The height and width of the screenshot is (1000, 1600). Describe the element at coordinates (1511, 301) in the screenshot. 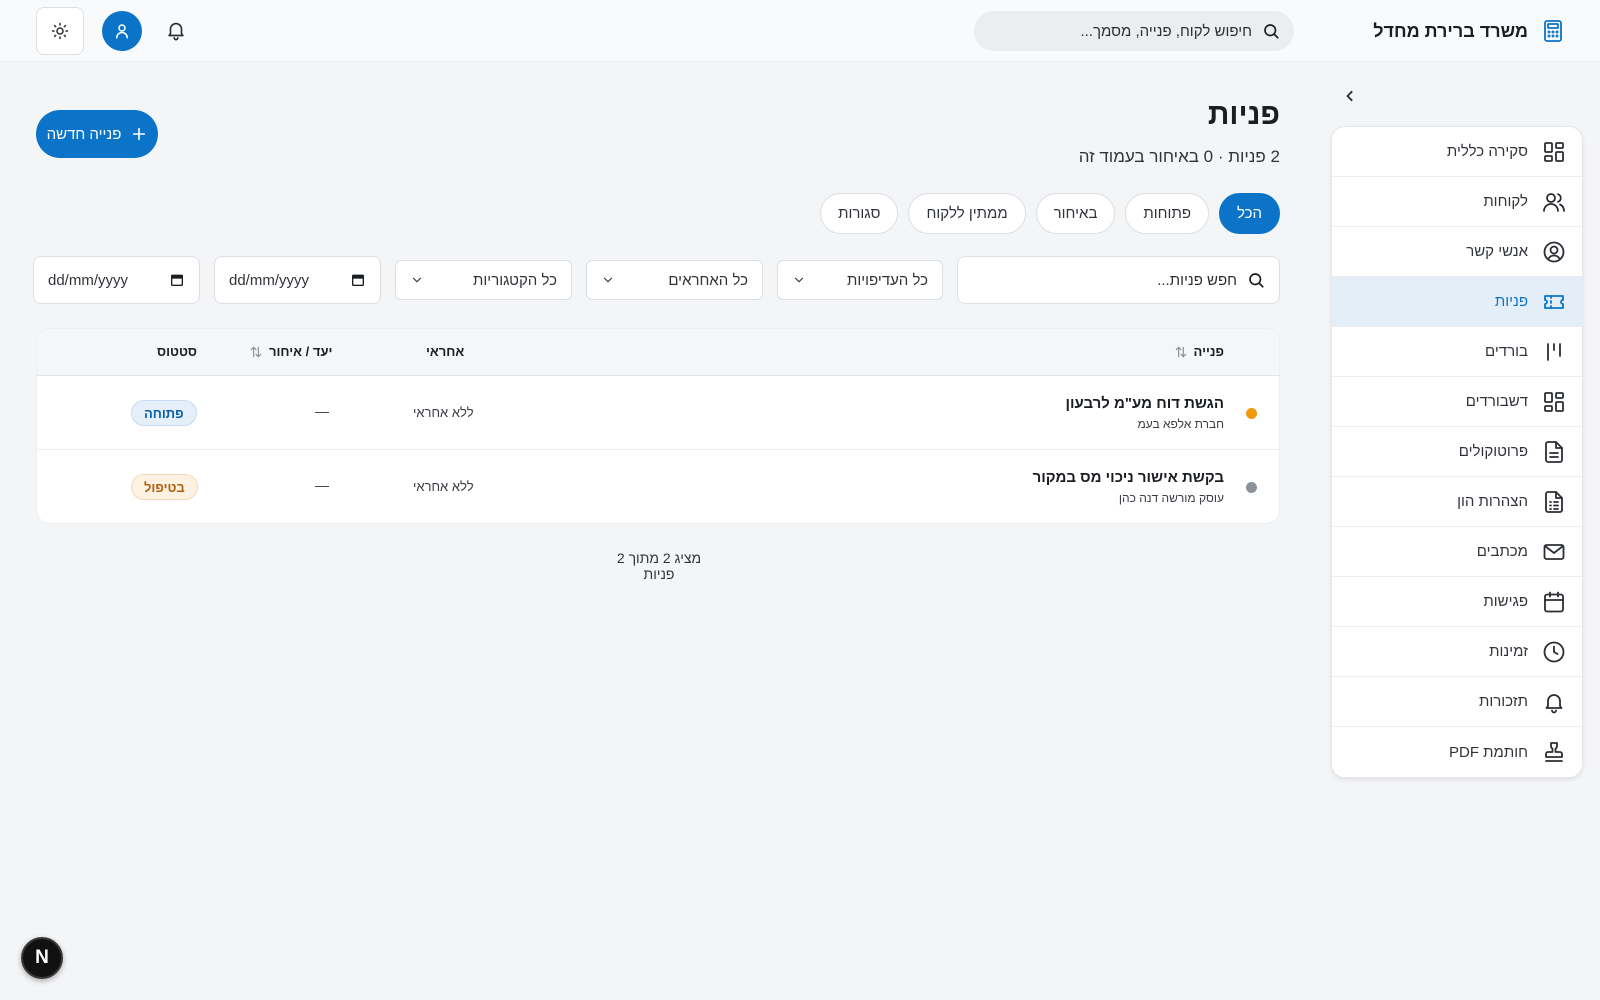

I see `sidebar-item-label: פניות` at that location.